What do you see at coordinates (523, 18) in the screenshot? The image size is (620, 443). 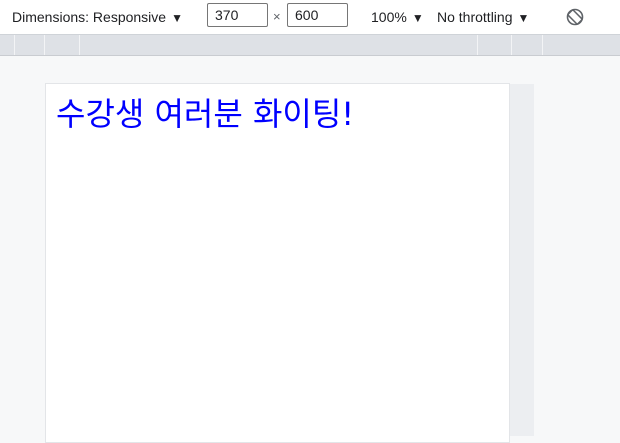 I see `throttling-caret-icon: ▼` at bounding box center [523, 18].